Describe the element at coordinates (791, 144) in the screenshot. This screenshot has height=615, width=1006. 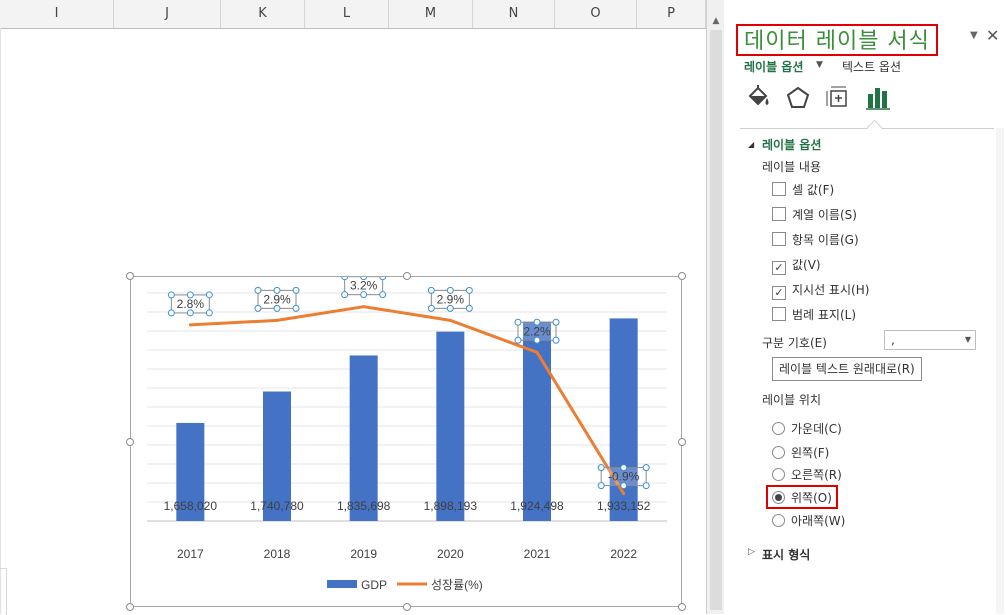
I see `section-label-options: 레이블 옵션` at that location.